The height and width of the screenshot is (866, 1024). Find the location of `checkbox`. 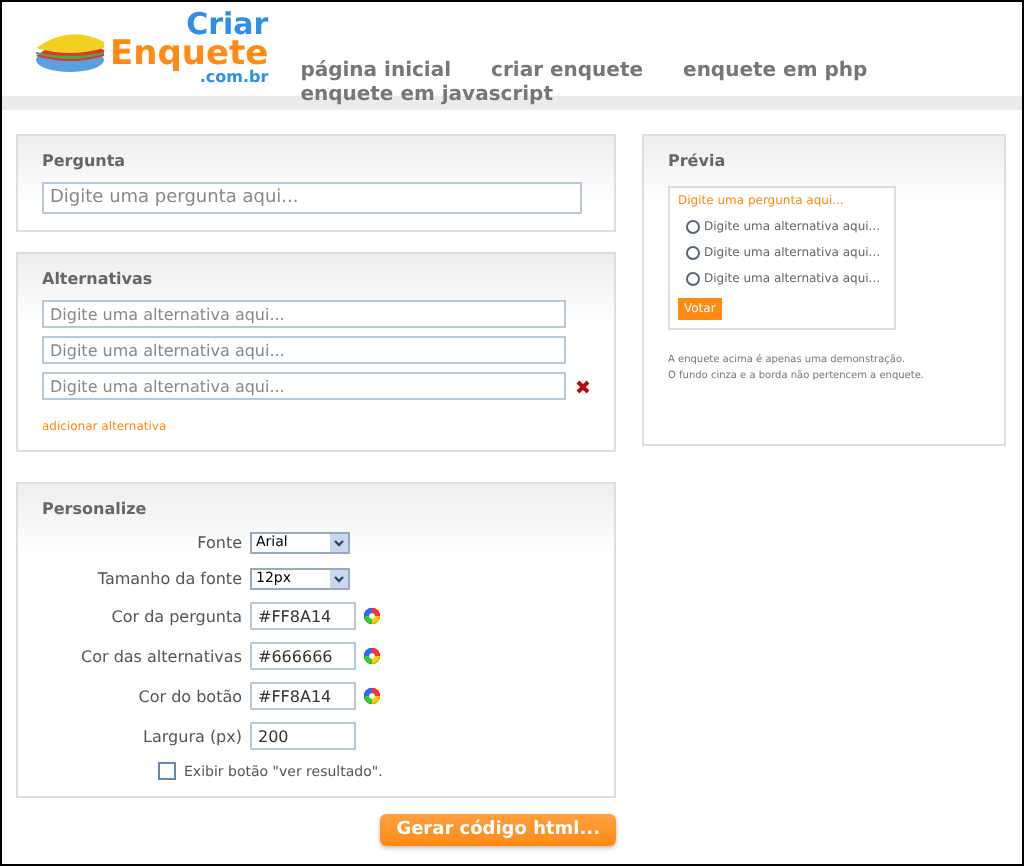

checkbox is located at coordinates (167, 771).